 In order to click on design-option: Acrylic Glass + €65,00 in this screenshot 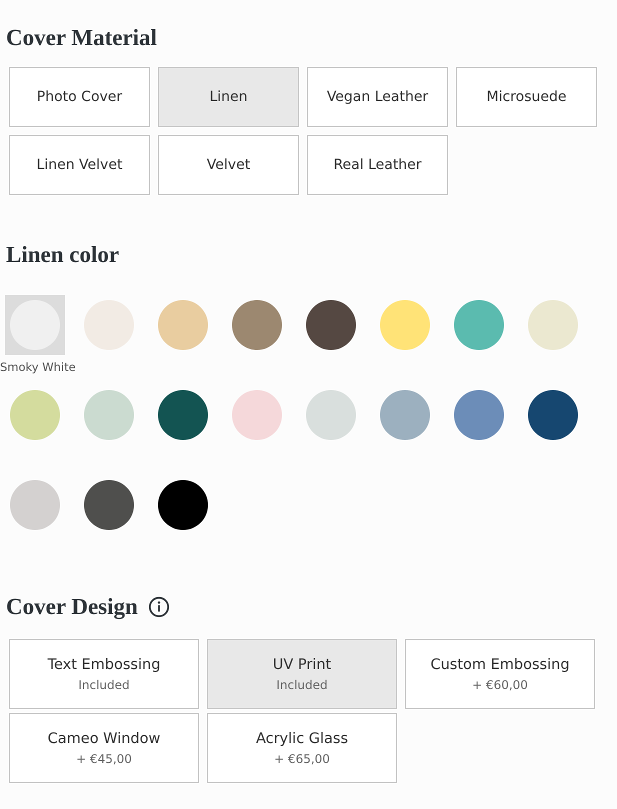, I will do `click(302, 748)`.